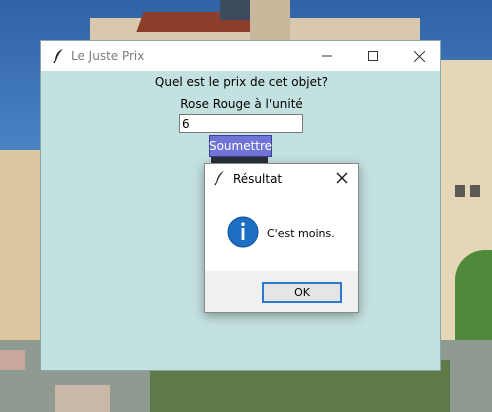  I want to click on price-input, so click(241, 123).